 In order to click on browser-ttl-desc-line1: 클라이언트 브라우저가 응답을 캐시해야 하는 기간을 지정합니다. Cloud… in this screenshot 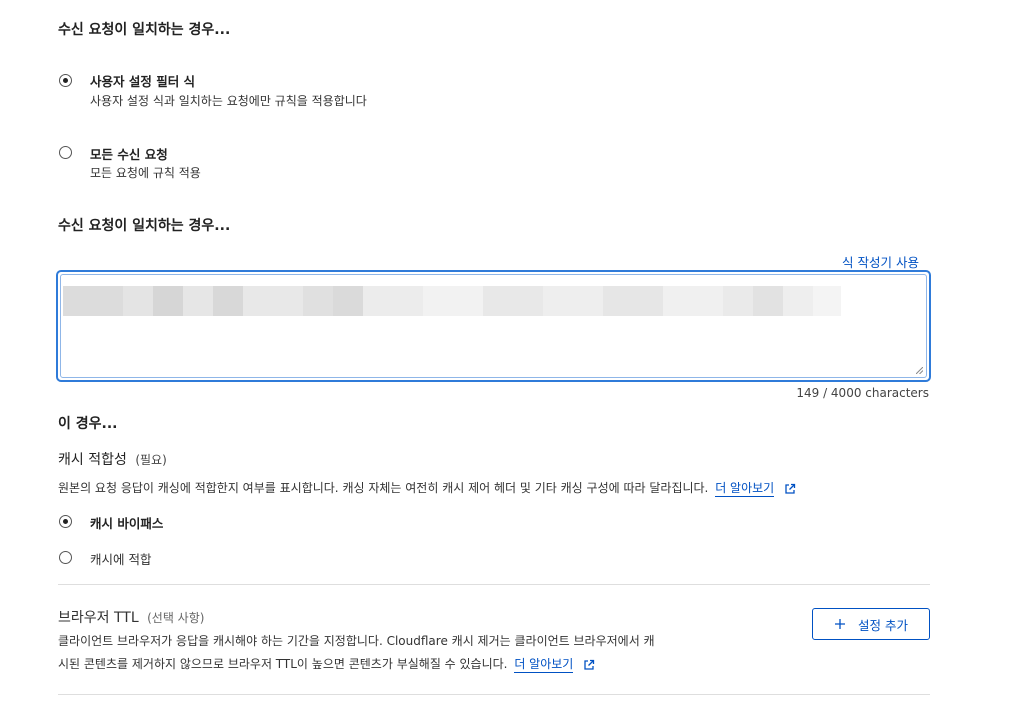, I will do `click(356, 641)`.